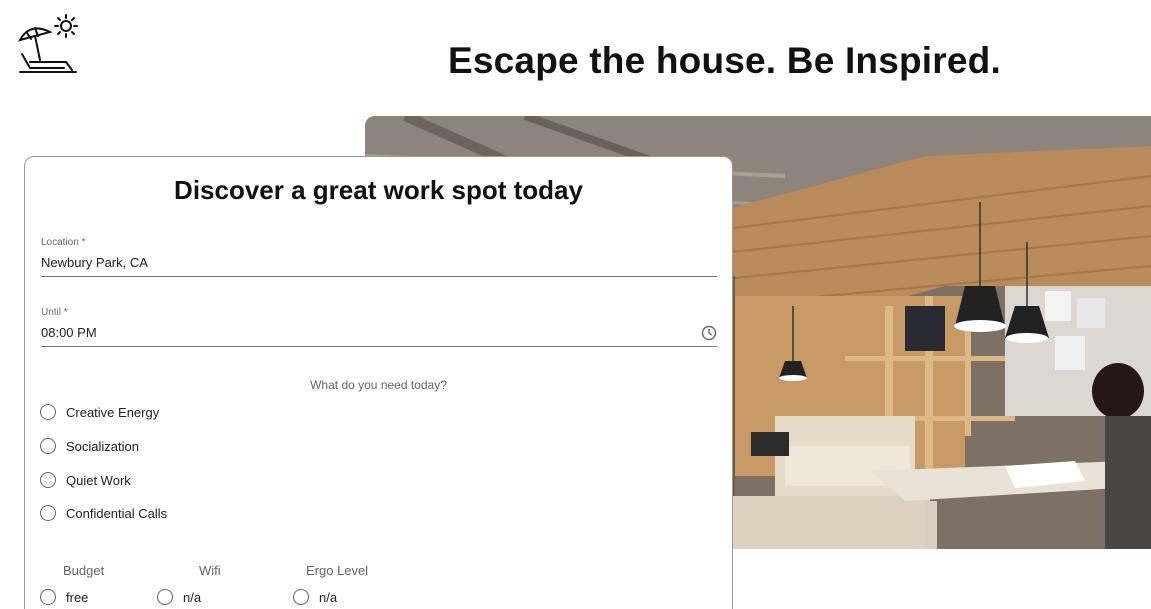  What do you see at coordinates (64, 597) in the screenshot?
I see `budget-option-free: free` at bounding box center [64, 597].